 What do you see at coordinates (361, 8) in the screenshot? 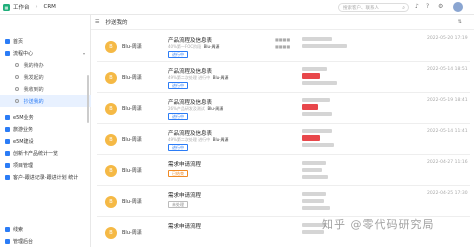
I see `search-placeholder: 搜索客户、联系人` at bounding box center [361, 8].